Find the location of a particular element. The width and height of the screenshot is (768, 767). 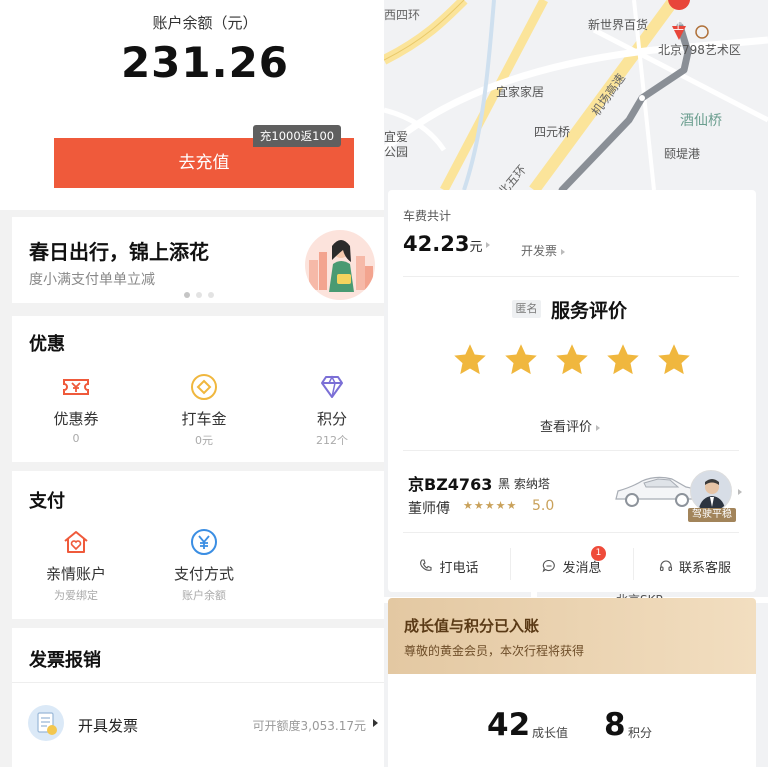

contact-support-label: 联系客服 is located at coordinates (704, 568).